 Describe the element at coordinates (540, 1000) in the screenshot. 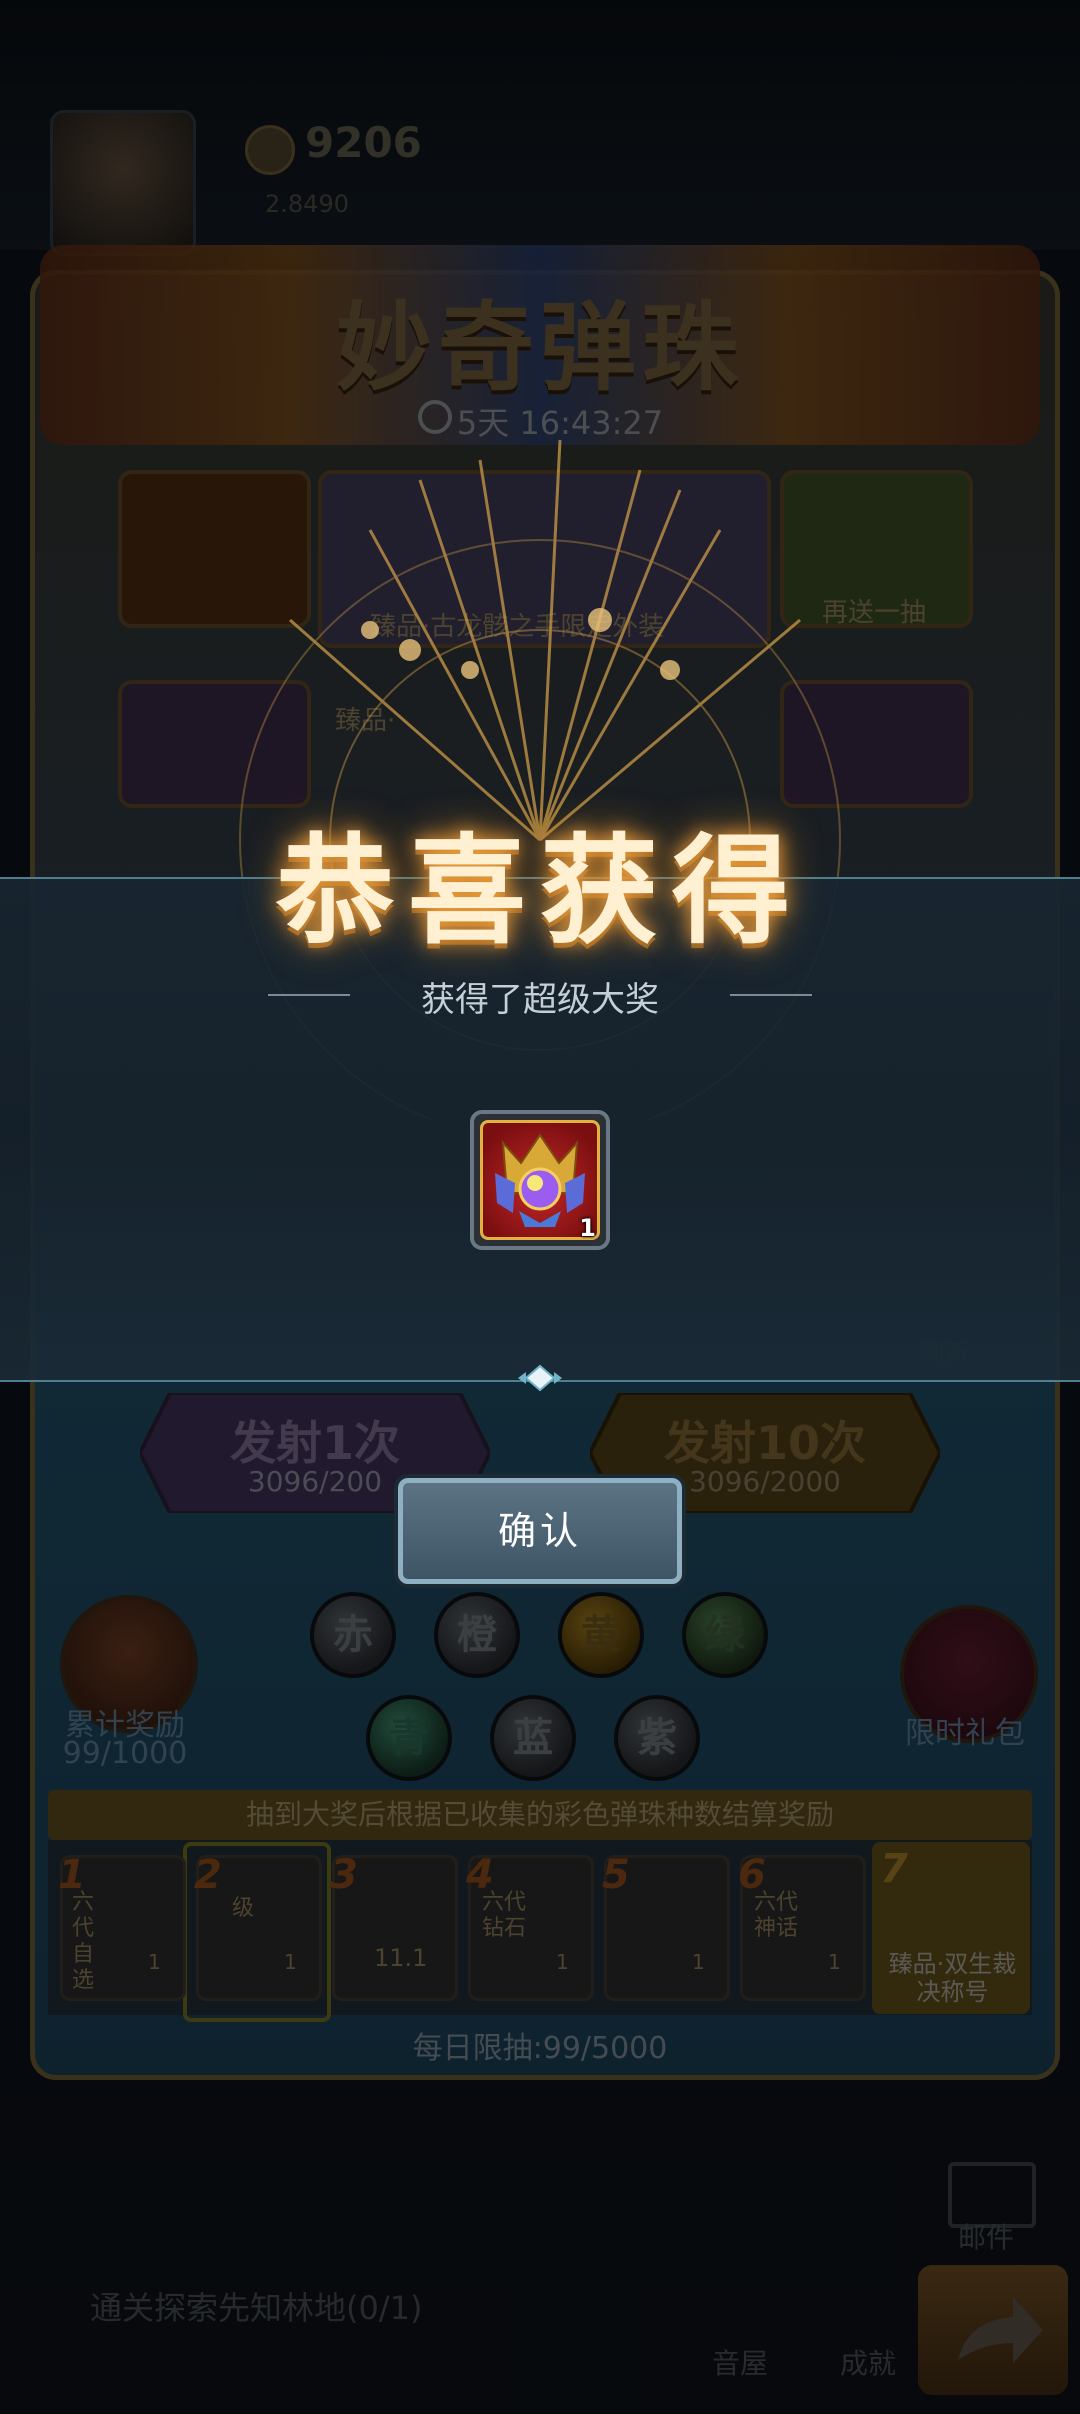

I see `popup-subtitle: 获得了超级大奖` at that location.